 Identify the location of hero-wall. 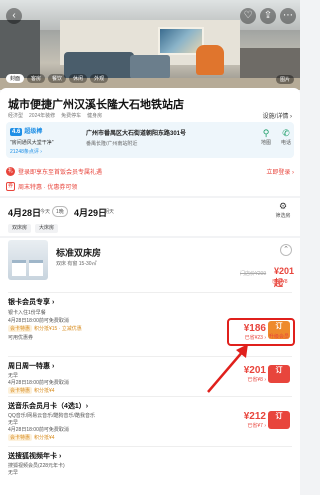
(20, 50).